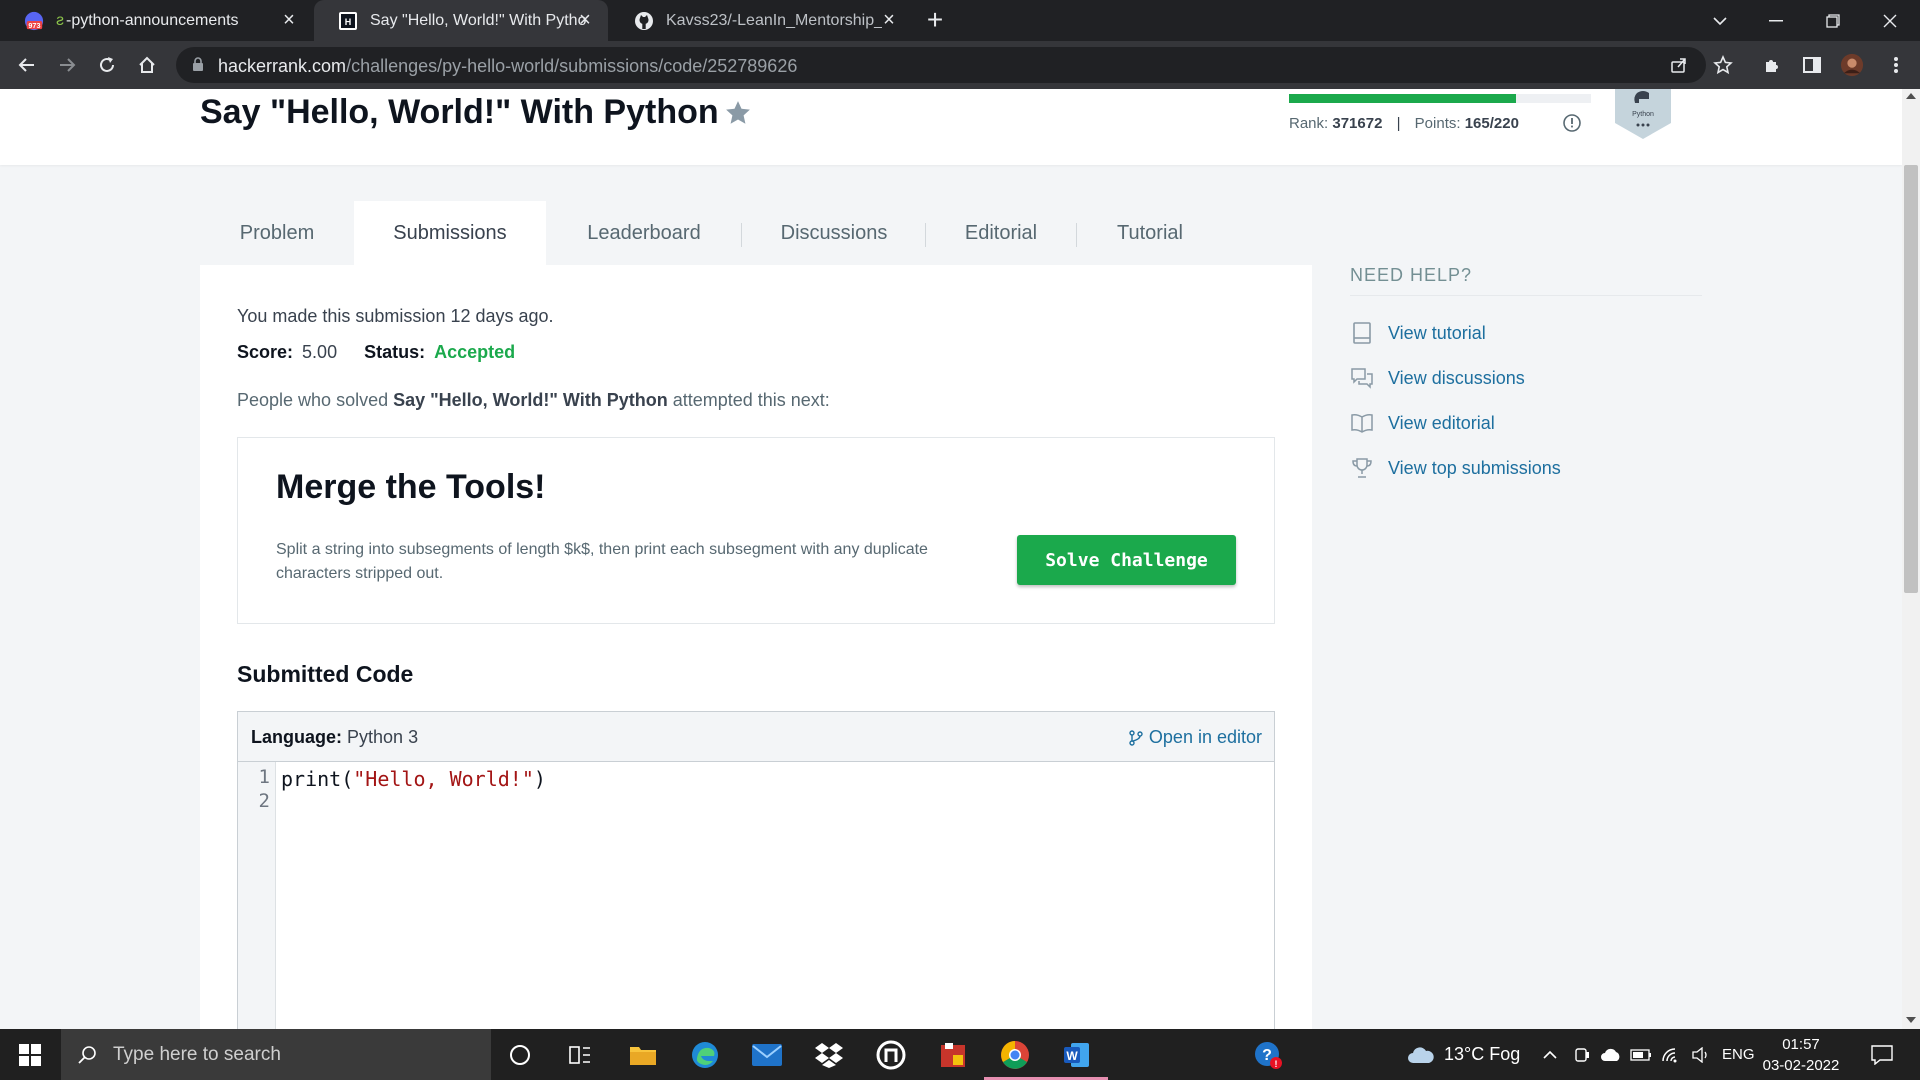 This screenshot has height=1080, width=1920. I want to click on language-value: Python 3, so click(383, 737).